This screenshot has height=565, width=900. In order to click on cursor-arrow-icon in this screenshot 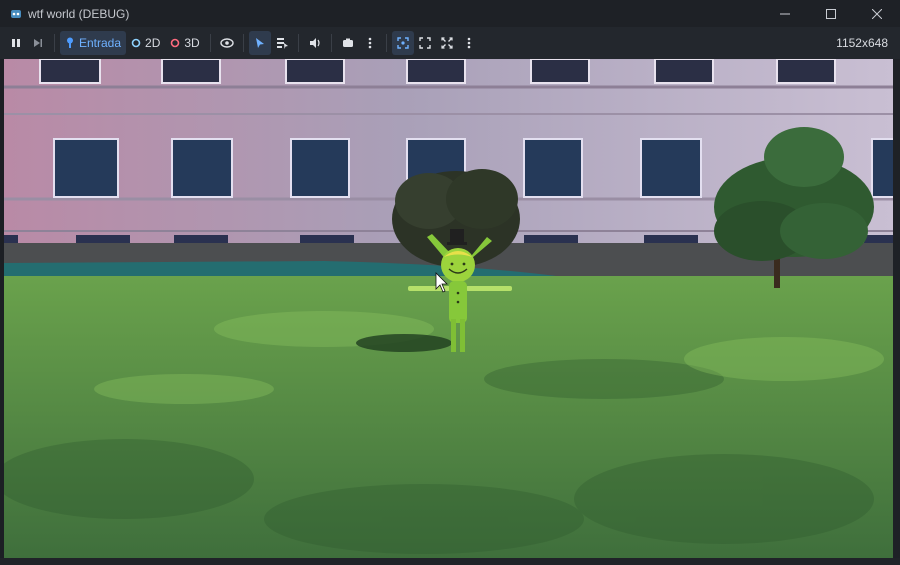, I will do `click(259, 43)`.